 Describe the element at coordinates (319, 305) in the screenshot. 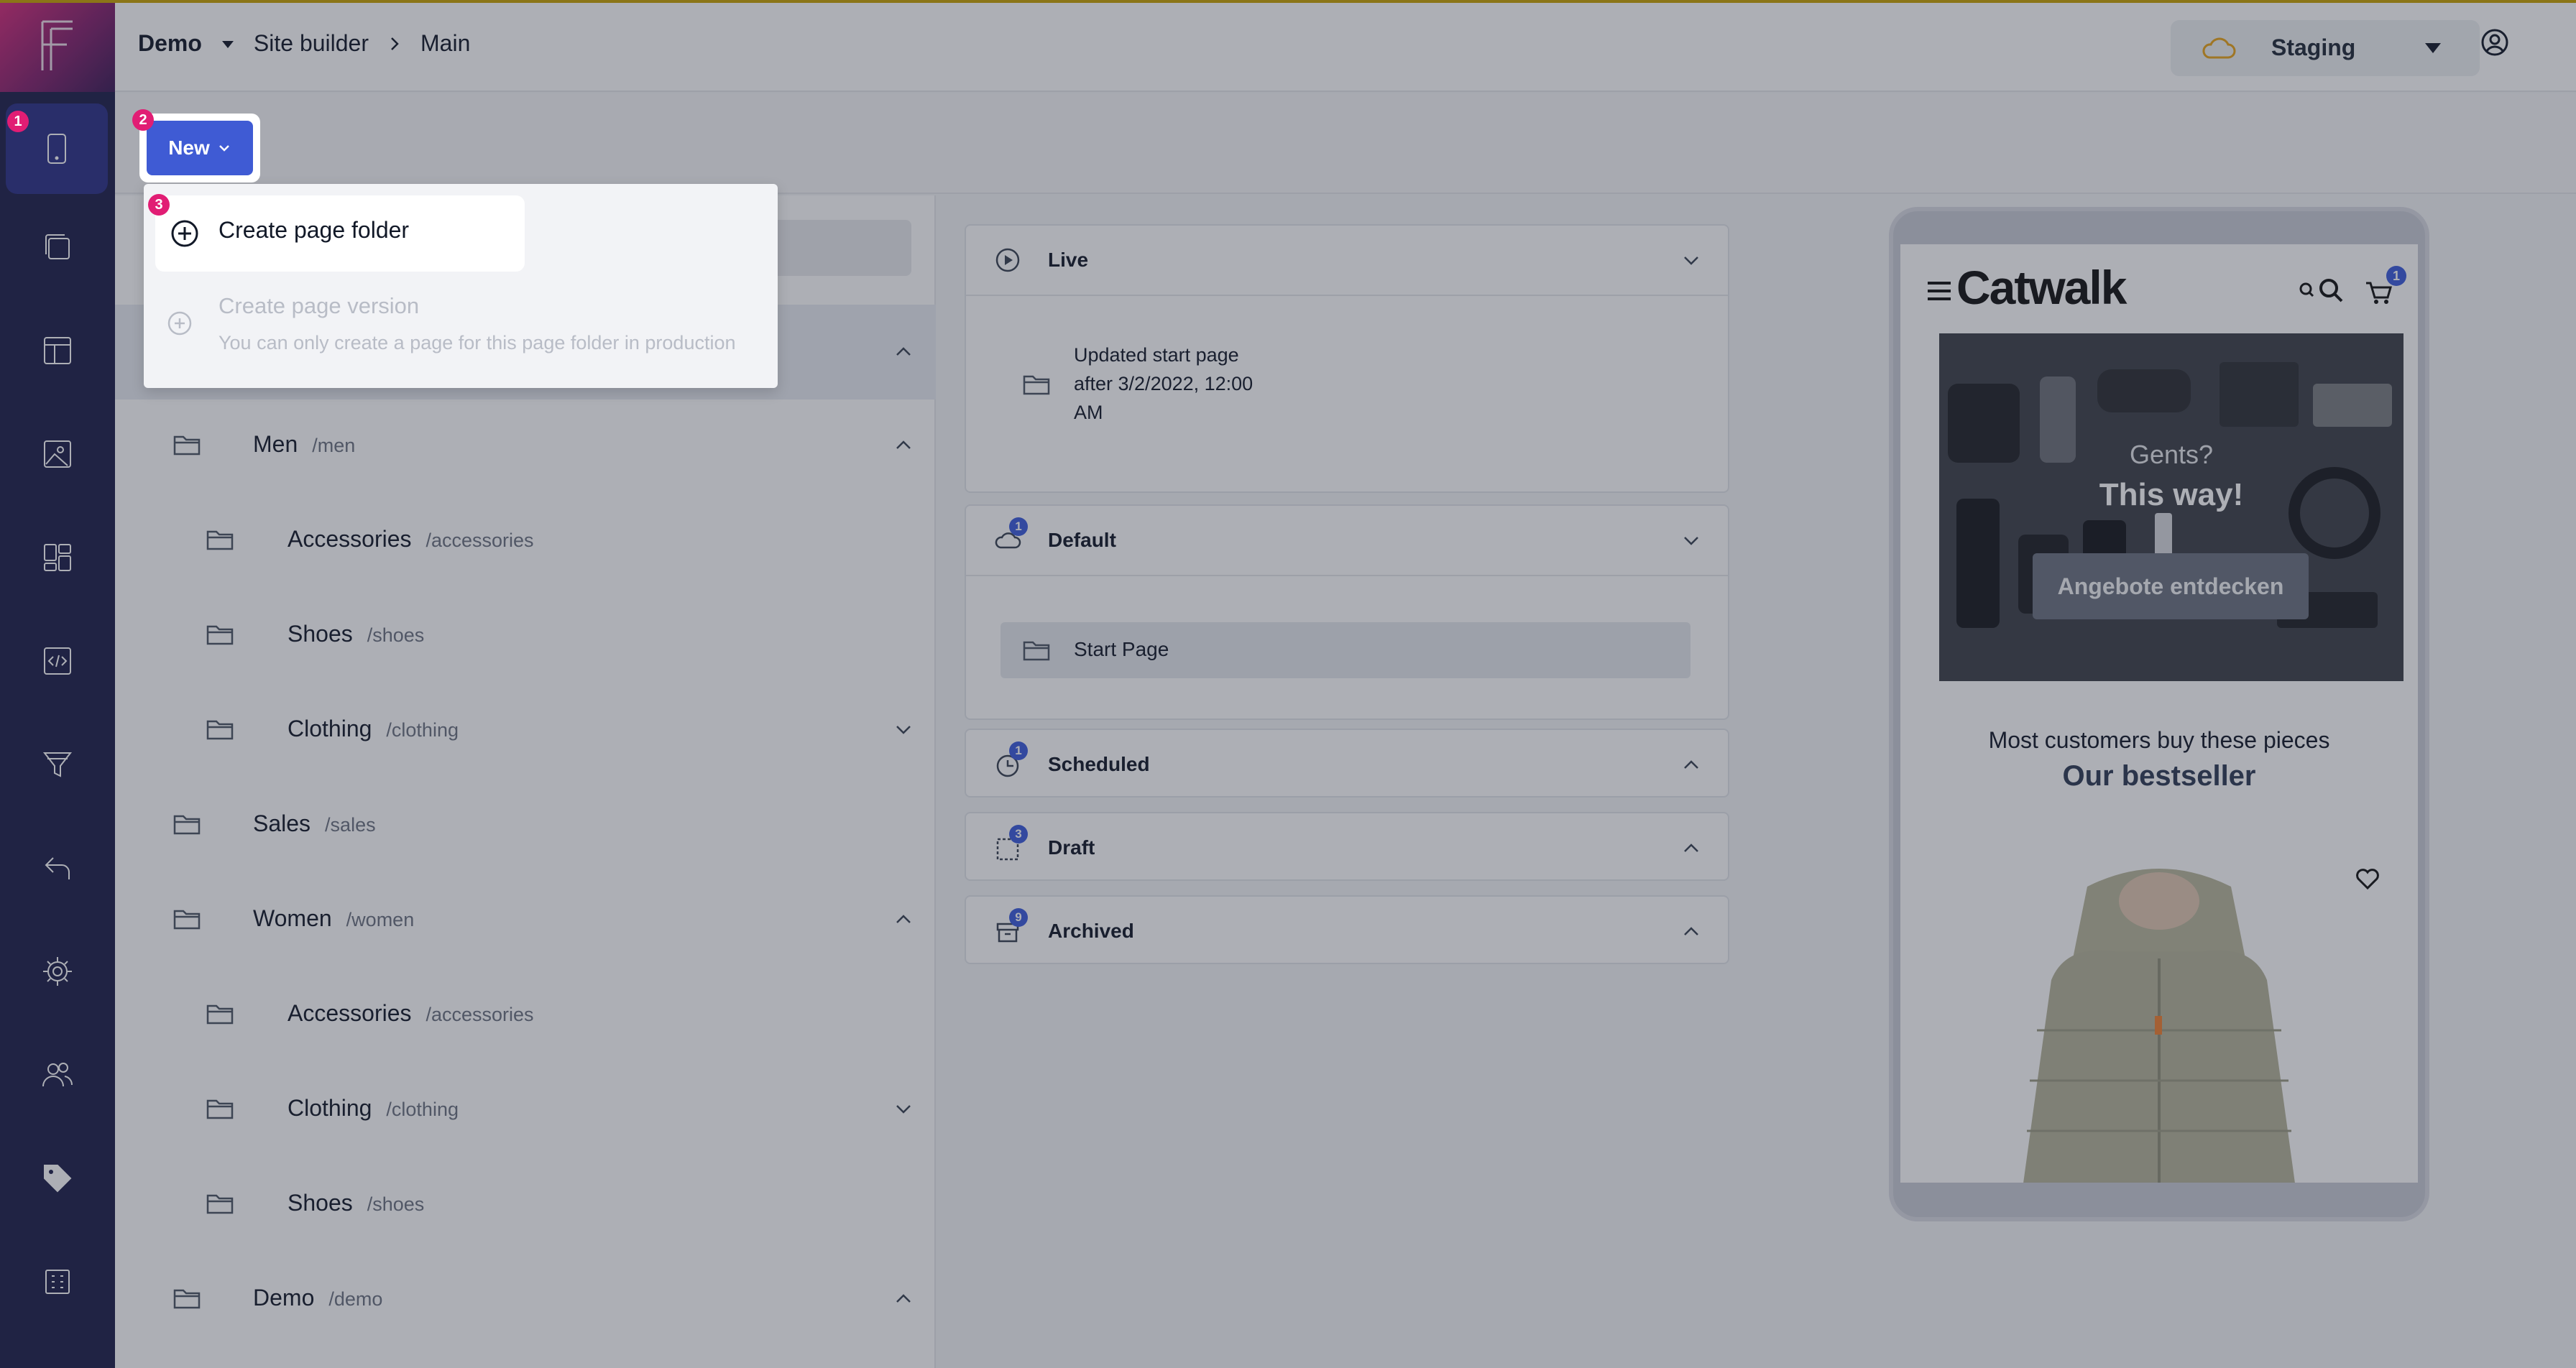

I see `create-page-version-option: Create page version` at that location.